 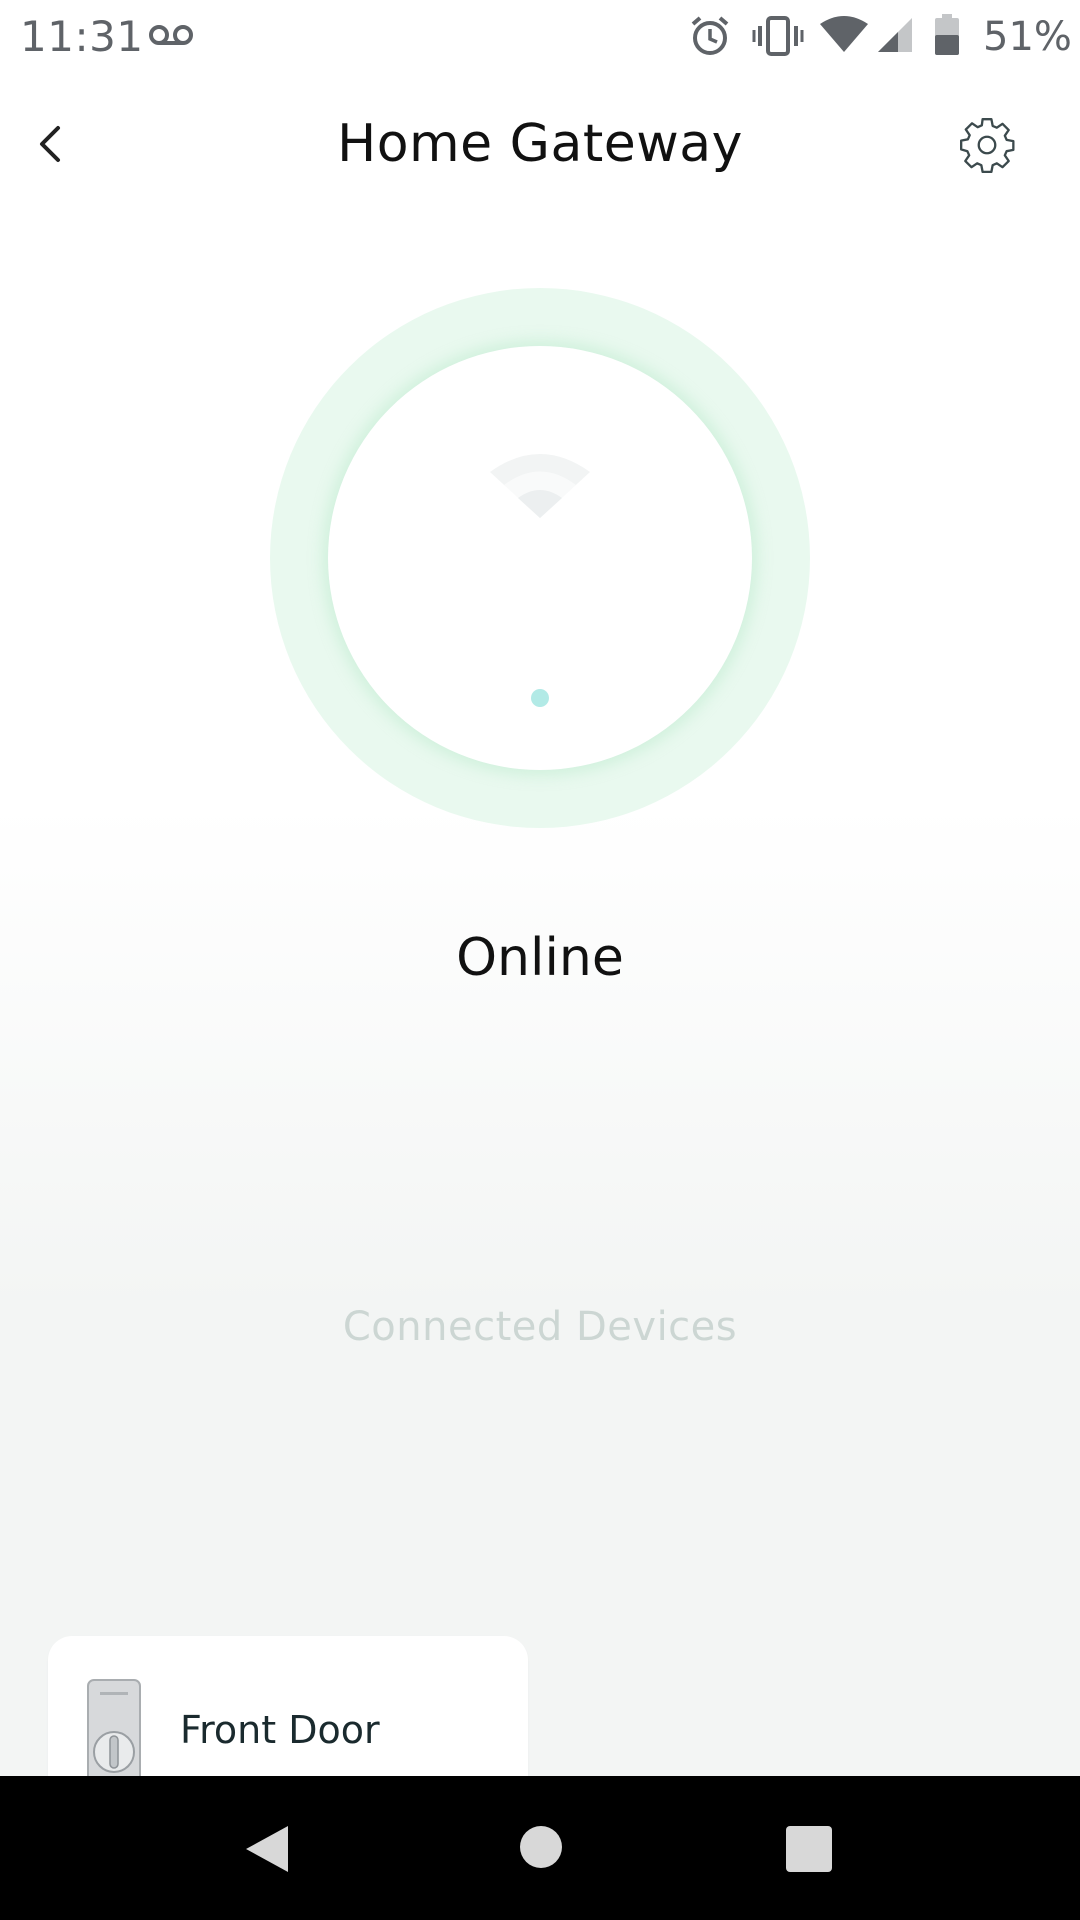 I want to click on voicemail-icon, so click(x=171, y=37).